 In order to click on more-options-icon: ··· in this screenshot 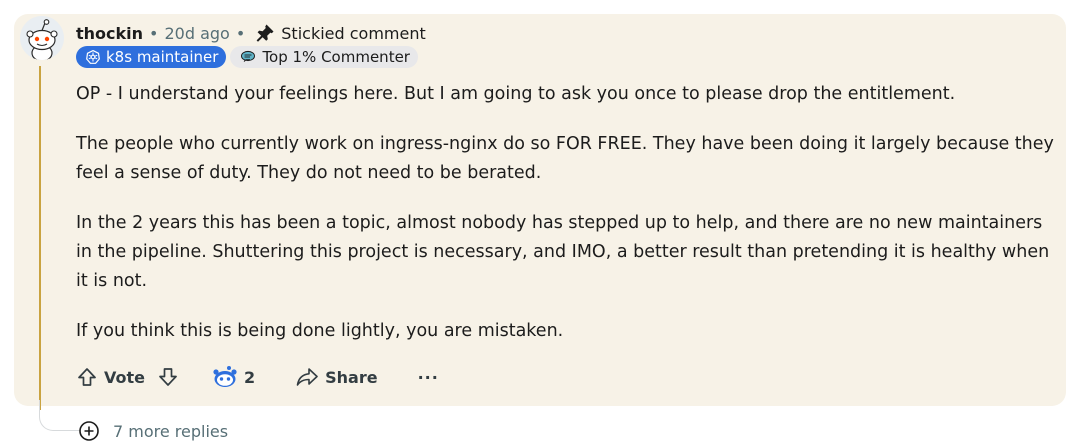, I will do `click(428, 377)`.